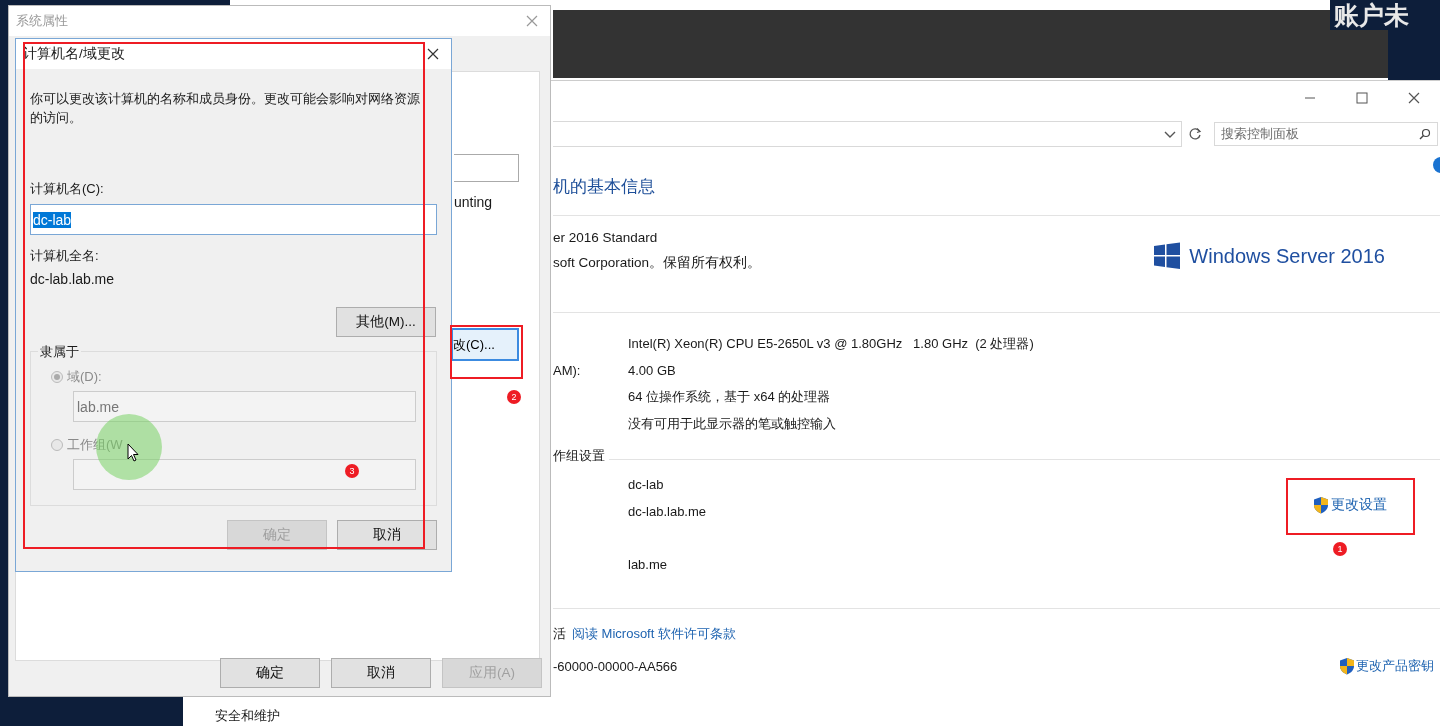 This screenshot has height=726, width=1440. I want to click on license-link: 阅读 Microsoft 软件许可条款, so click(654, 634).